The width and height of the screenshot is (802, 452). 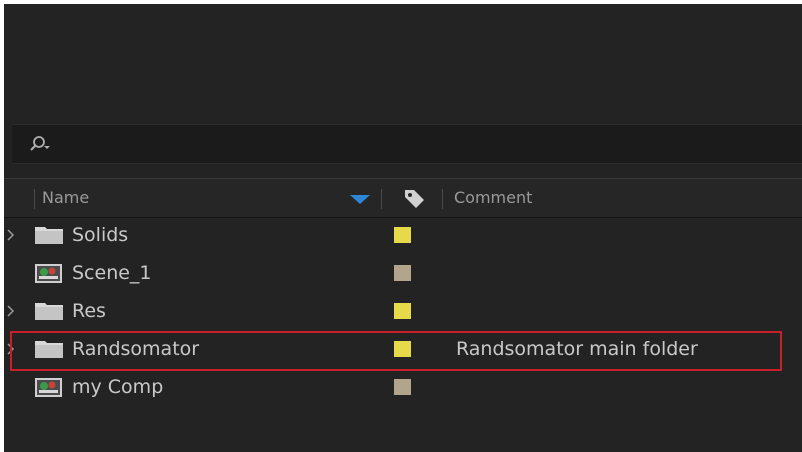 What do you see at coordinates (414, 198) in the screenshot?
I see `tag-icon` at bounding box center [414, 198].